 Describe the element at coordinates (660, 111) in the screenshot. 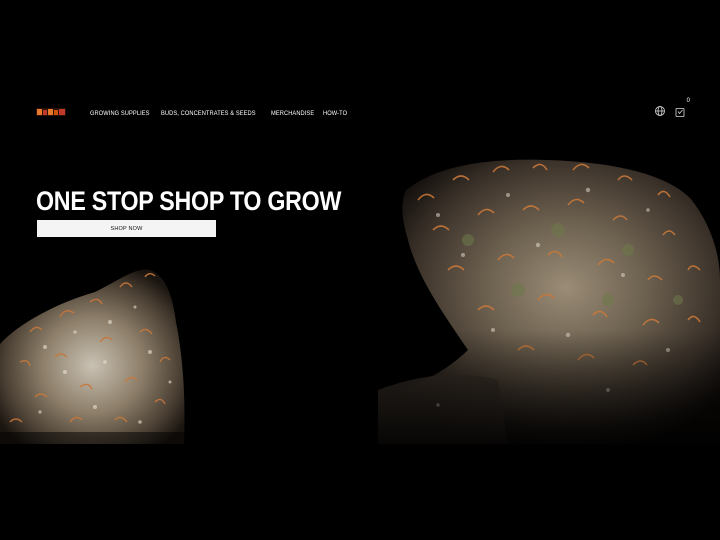

I see `globe-icon` at that location.